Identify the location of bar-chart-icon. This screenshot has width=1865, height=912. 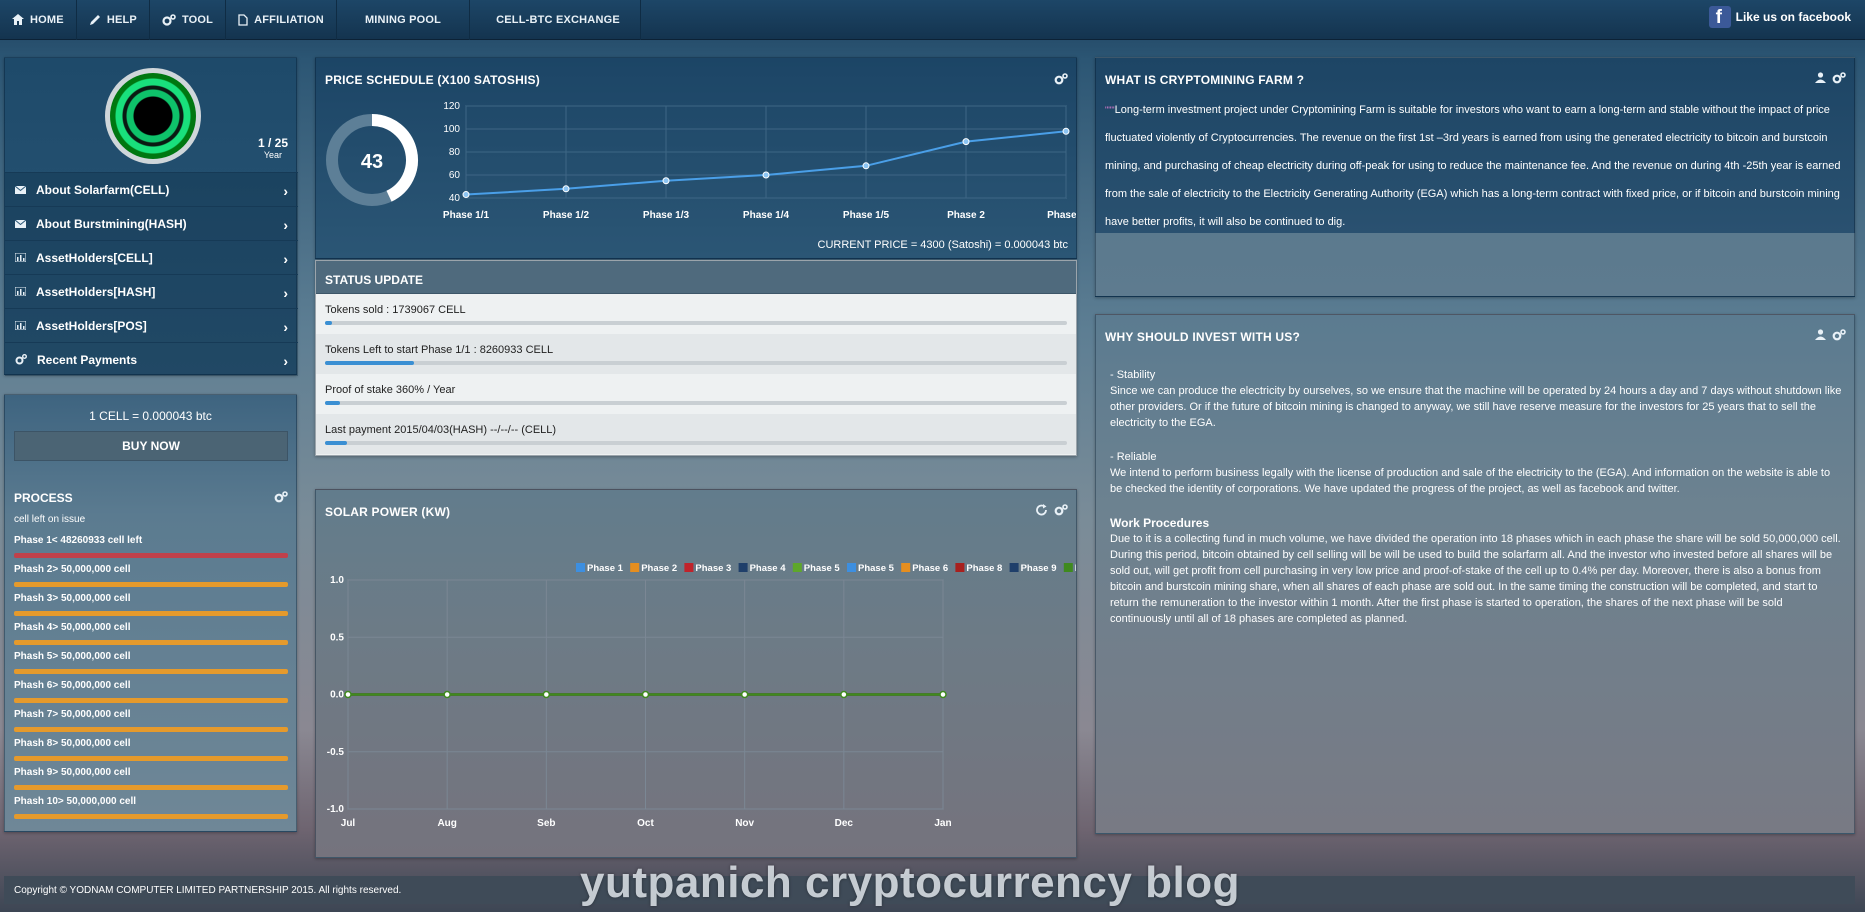
(20, 257).